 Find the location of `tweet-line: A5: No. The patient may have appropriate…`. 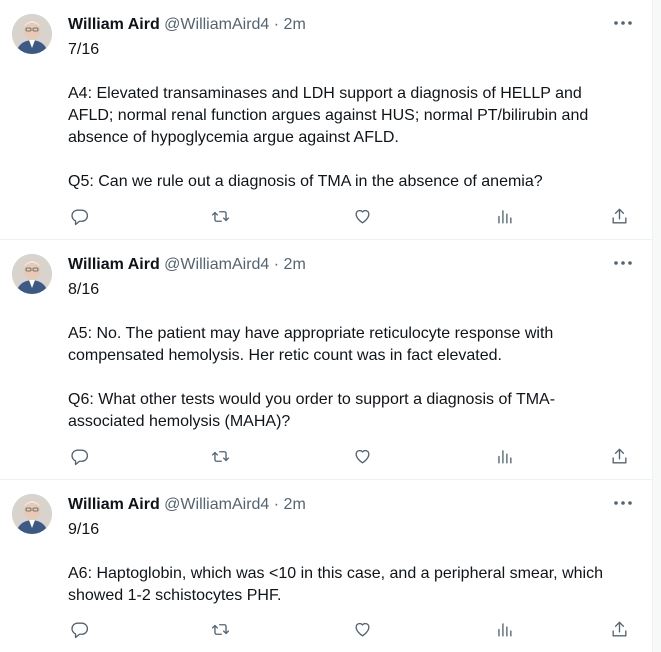

tweet-line: A5: No. The patient may have appropriate… is located at coordinates (311, 333).